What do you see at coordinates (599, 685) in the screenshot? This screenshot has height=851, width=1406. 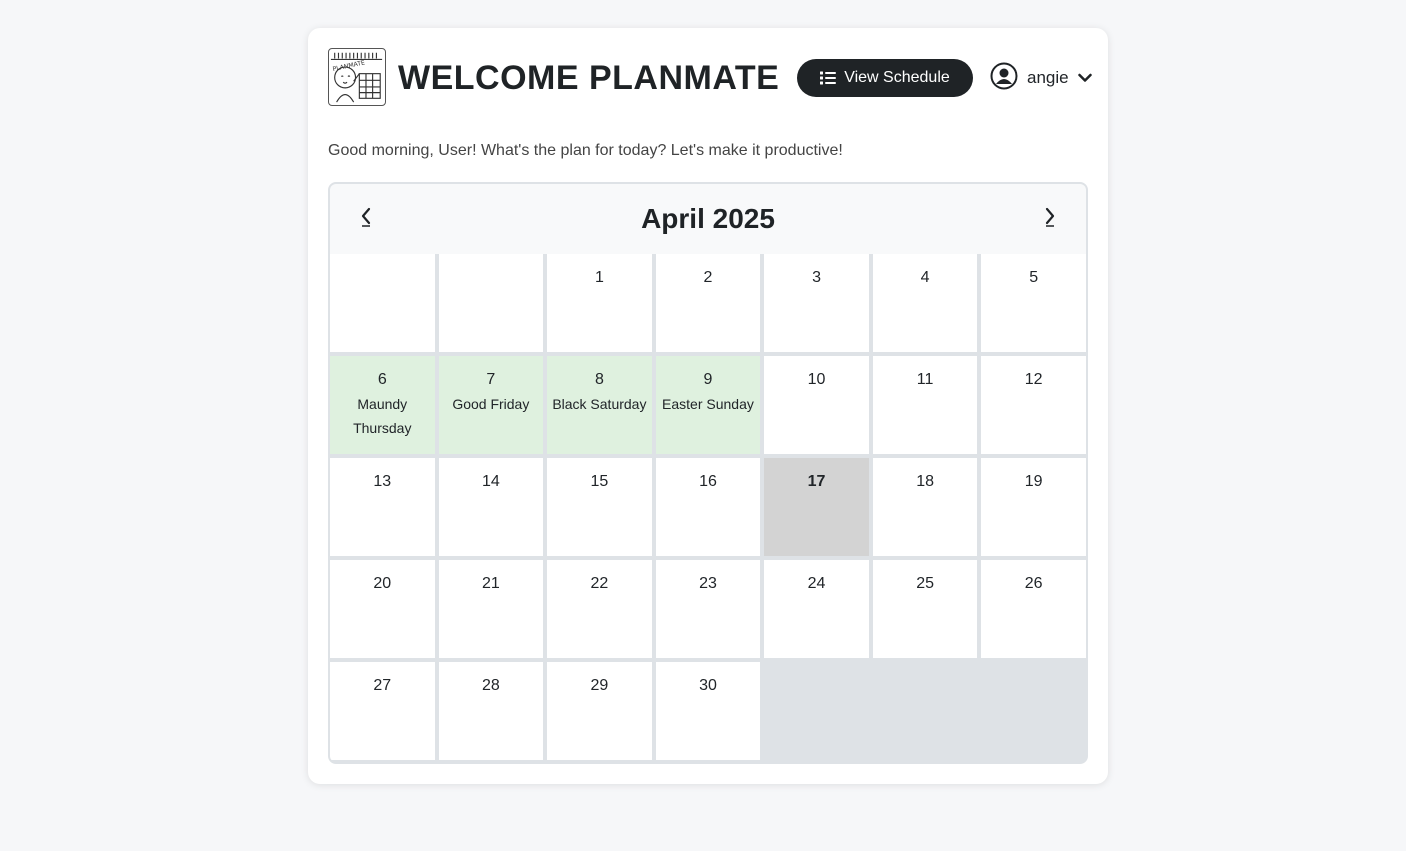 I see `day-number: 29` at bounding box center [599, 685].